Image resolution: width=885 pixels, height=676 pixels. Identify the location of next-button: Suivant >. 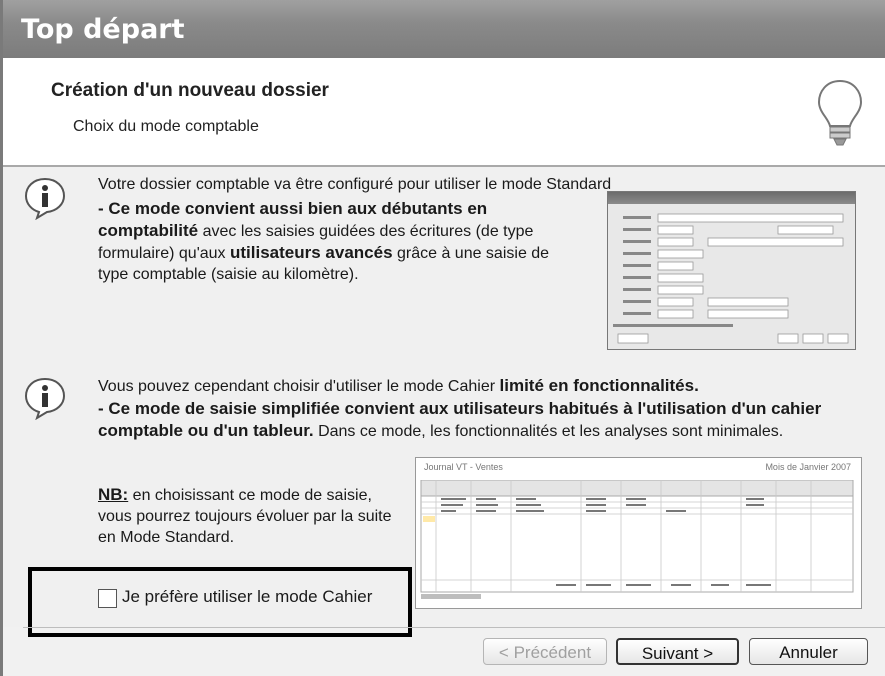
(677, 651).